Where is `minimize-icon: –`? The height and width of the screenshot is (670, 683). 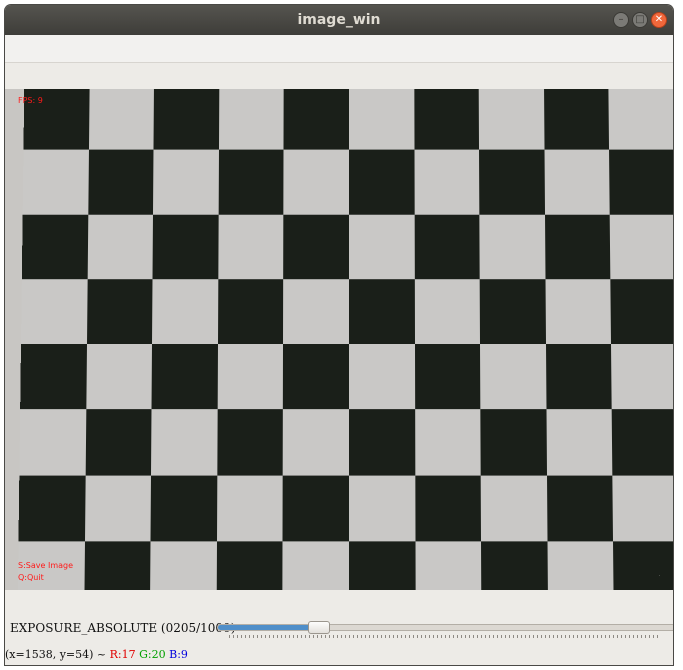 minimize-icon: – is located at coordinates (621, 20).